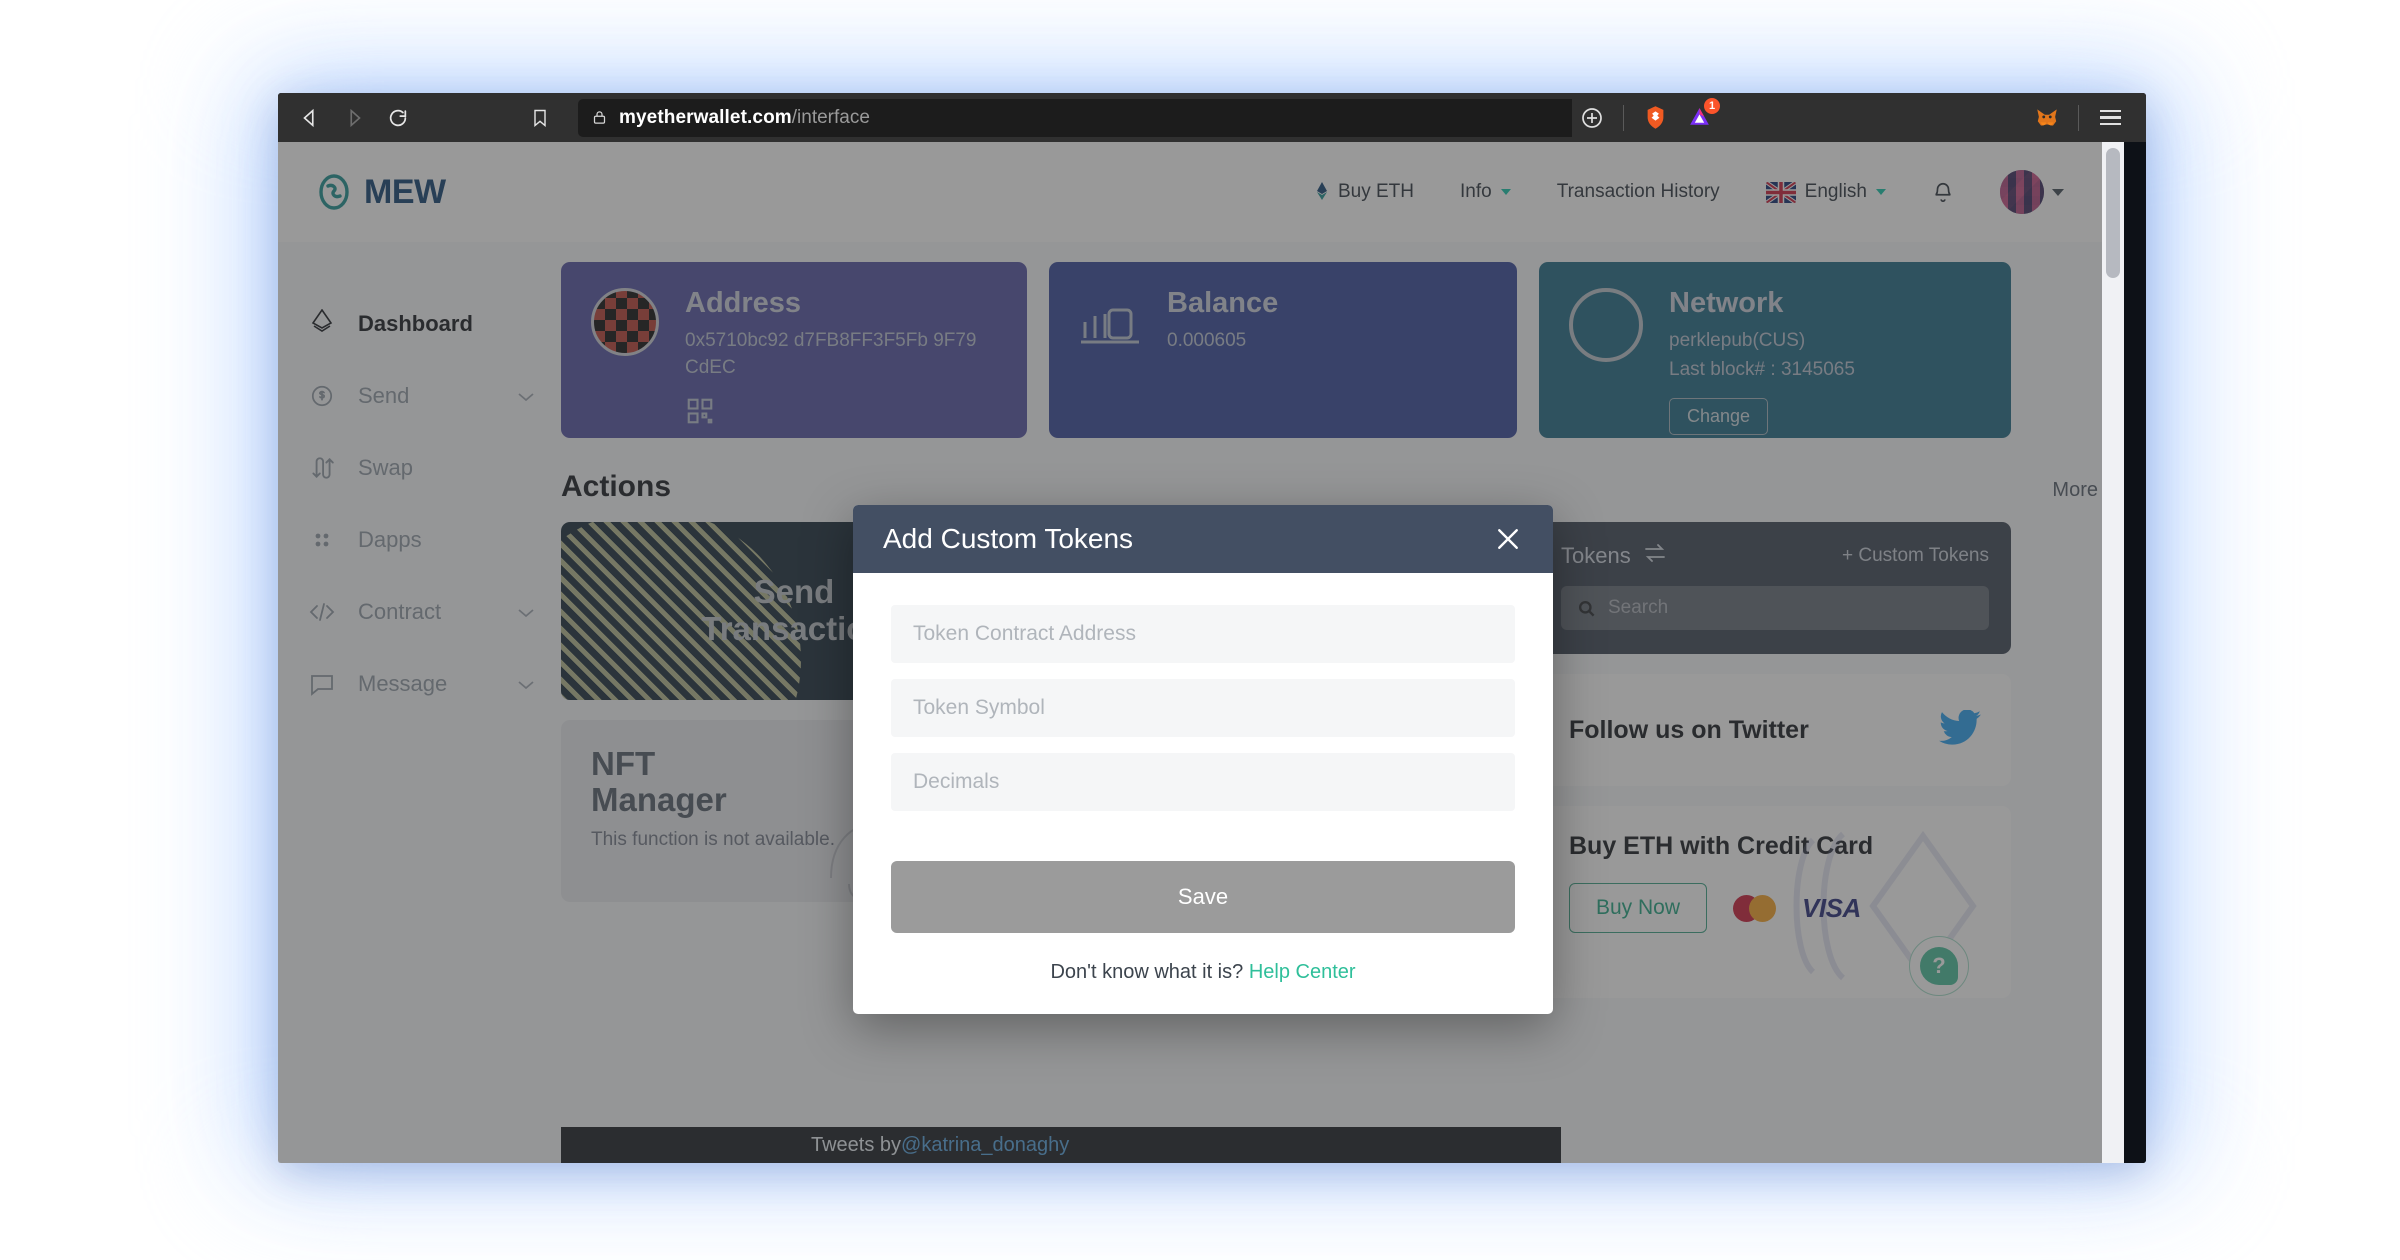 The height and width of the screenshot is (1260, 2400). What do you see at coordinates (1075, 117) in the screenshot?
I see `address-bar: myetherwallet.com/interface` at bounding box center [1075, 117].